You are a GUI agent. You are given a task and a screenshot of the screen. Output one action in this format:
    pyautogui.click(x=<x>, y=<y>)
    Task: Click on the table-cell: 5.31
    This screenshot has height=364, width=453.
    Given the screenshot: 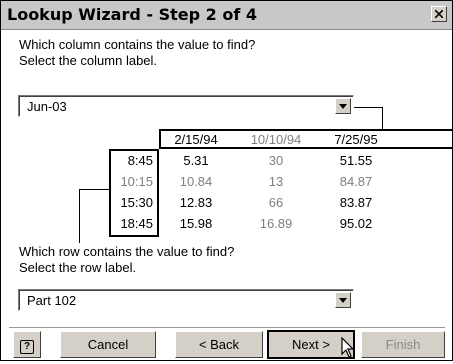 What is the action you would take?
    pyautogui.click(x=196, y=160)
    